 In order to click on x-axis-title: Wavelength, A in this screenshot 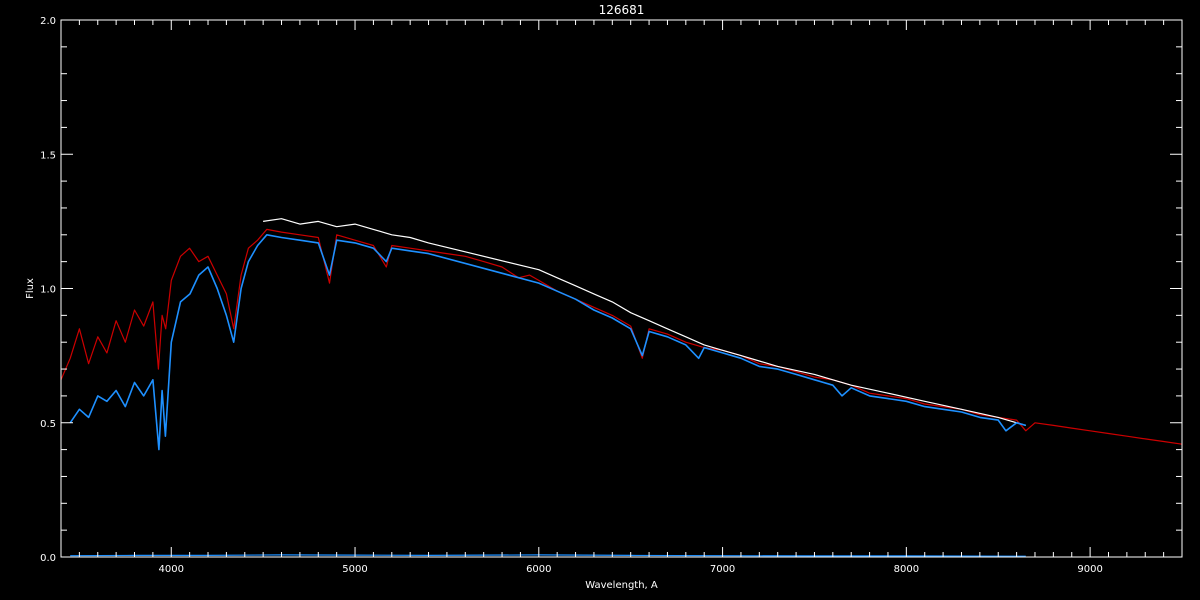, I will do `click(621, 585)`.